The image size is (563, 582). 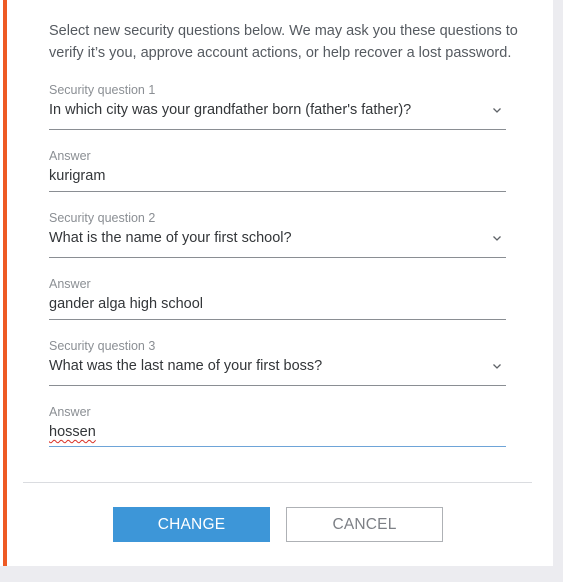 What do you see at coordinates (170, 238) in the screenshot?
I see `security-question-2-value: What is the name of your first school?` at bounding box center [170, 238].